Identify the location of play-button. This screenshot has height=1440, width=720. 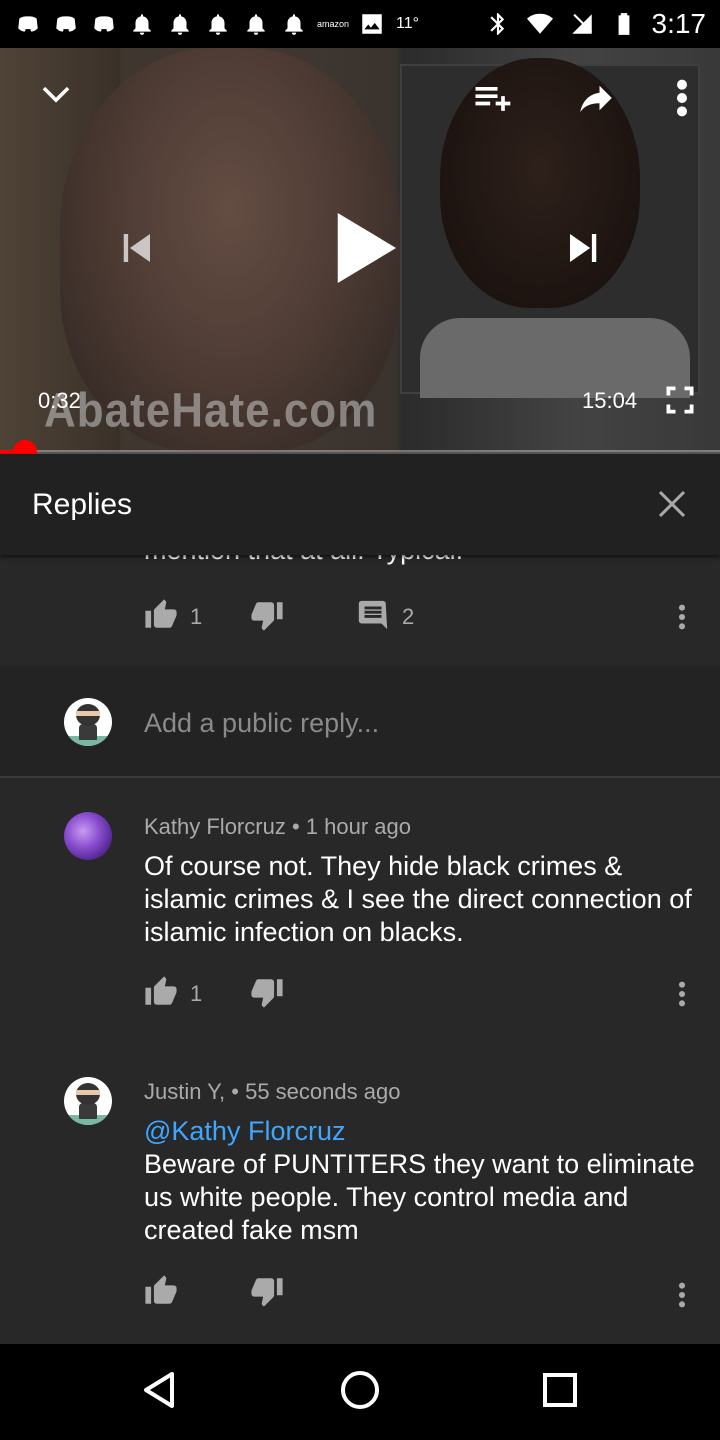
(364, 250).